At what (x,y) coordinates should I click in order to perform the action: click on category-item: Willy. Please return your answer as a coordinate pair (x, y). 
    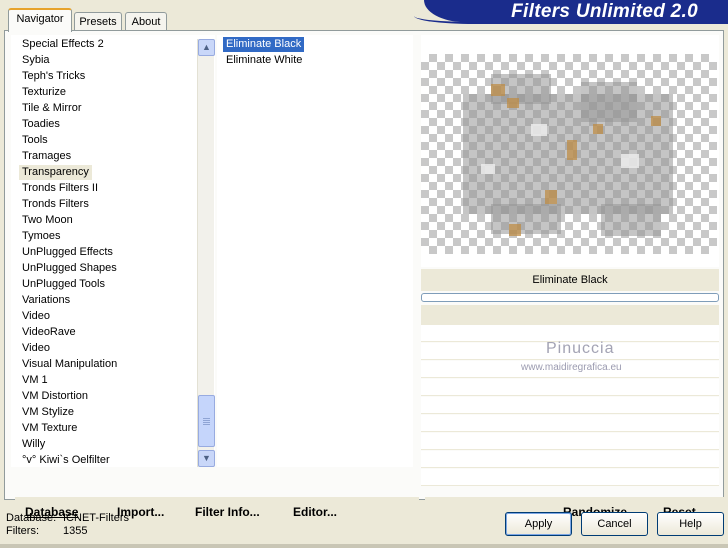
    Looking at the image, I should click on (33, 444).